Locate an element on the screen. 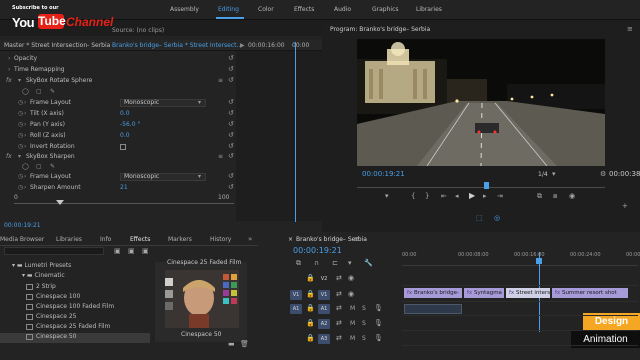 The height and width of the screenshot is (360, 640). mark-out-bracket-icon: } is located at coordinates (427, 196).